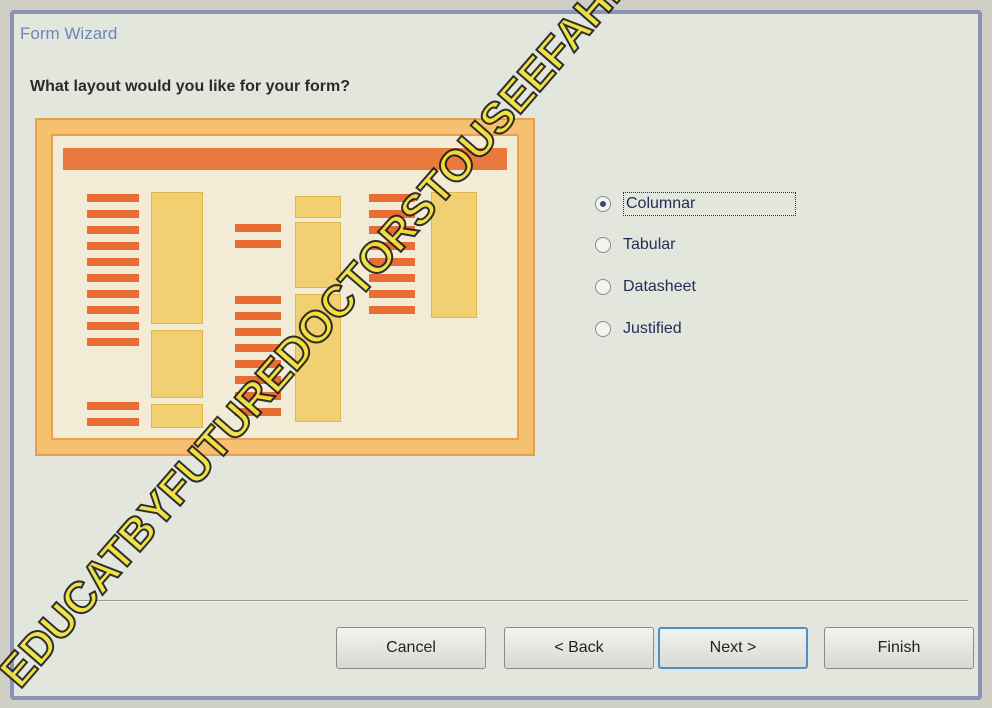  I want to click on option-columnar: Columnar, so click(696, 204).